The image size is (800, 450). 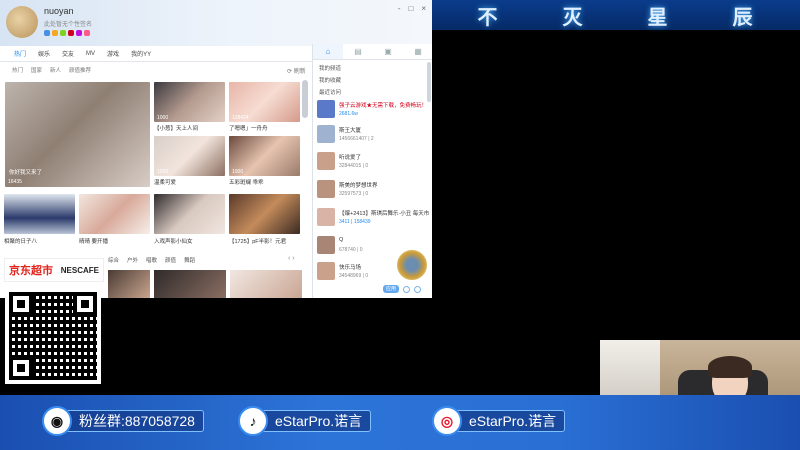 What do you see at coordinates (44, 53) in the screenshot?
I see `tab-entertainment: 娱乐` at bounding box center [44, 53].